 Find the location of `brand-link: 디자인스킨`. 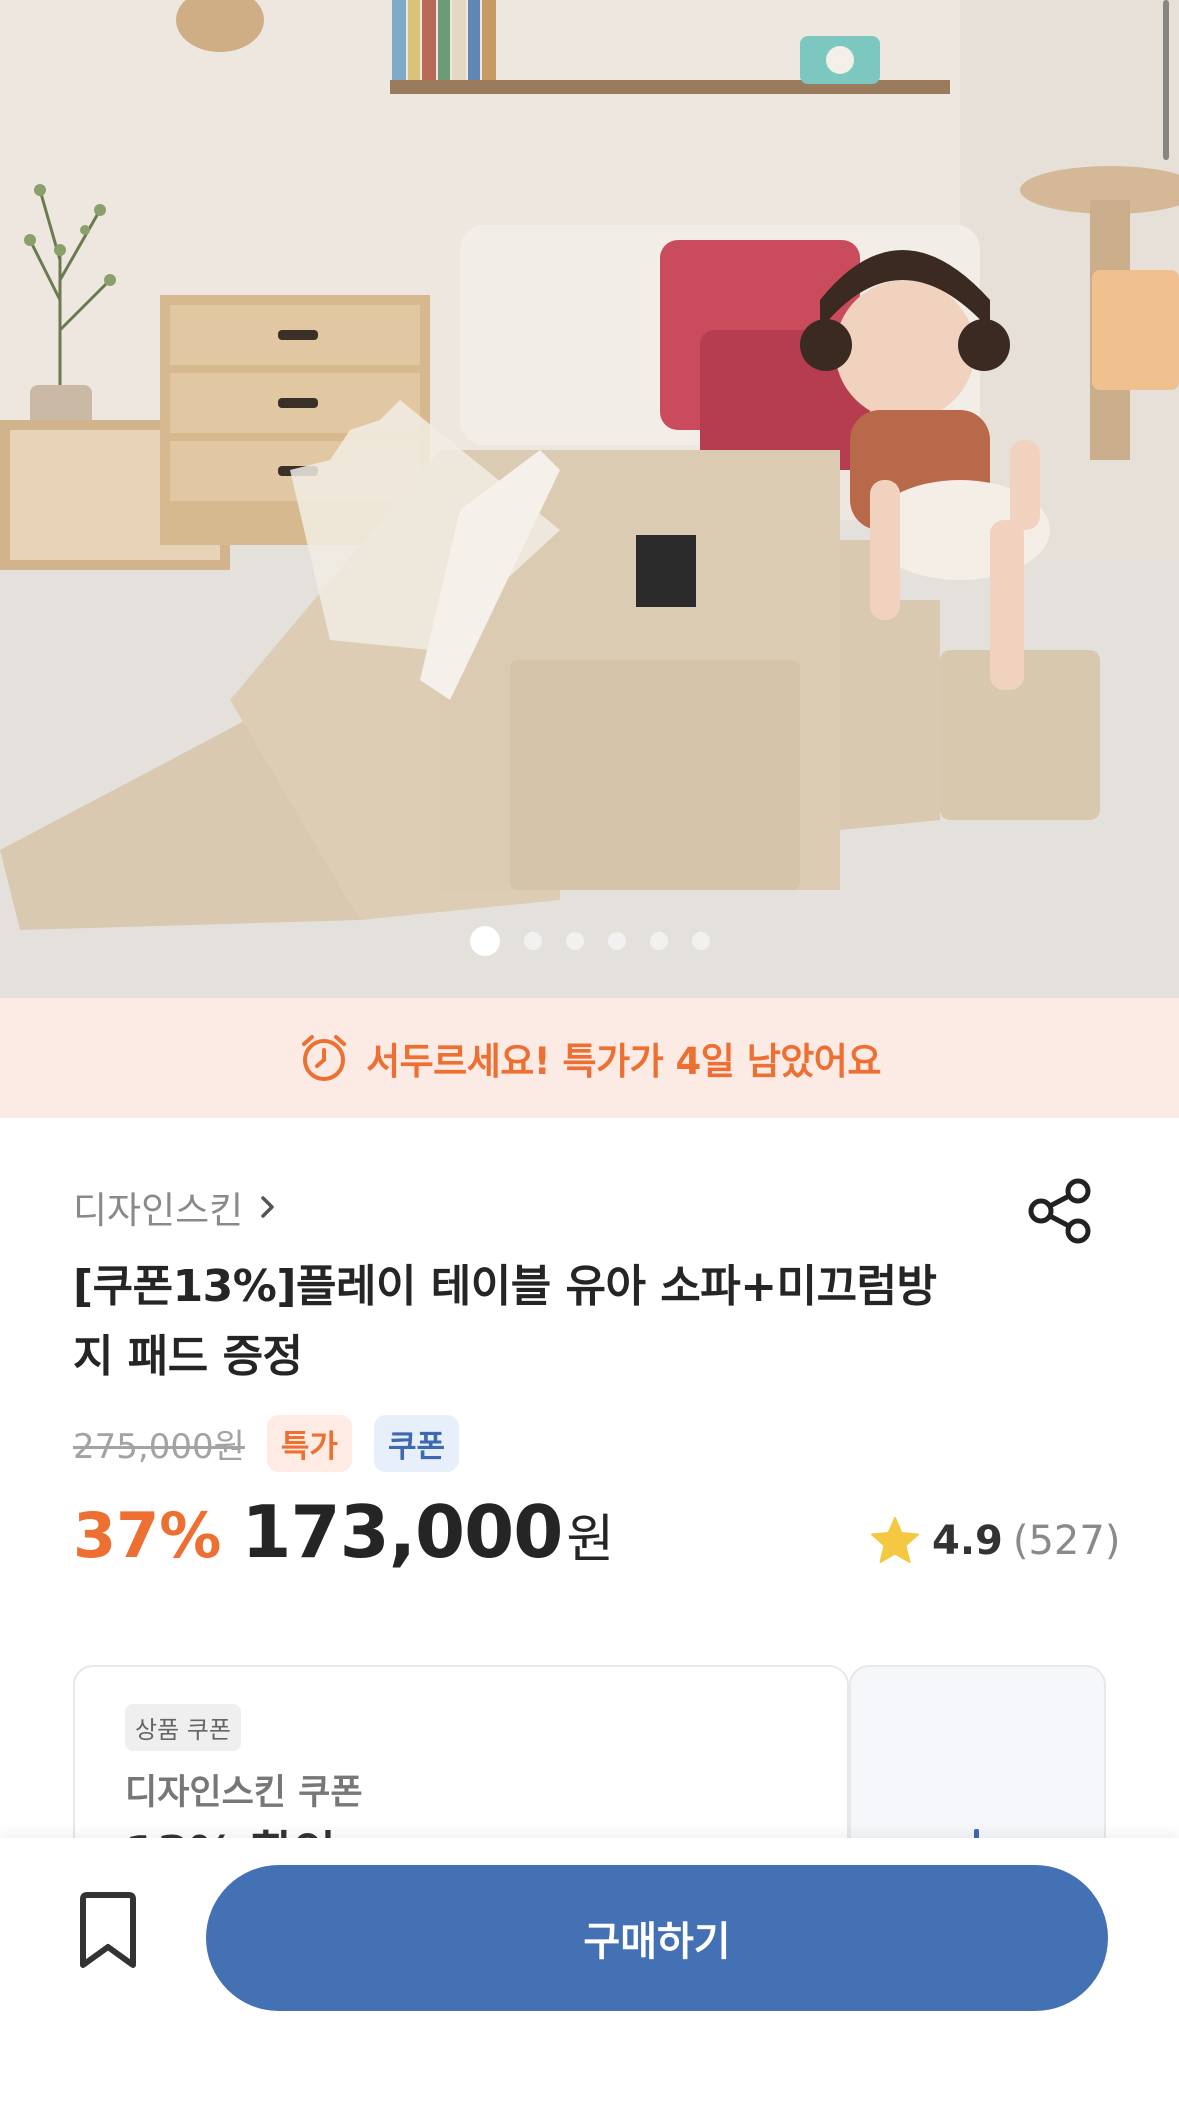

brand-link: 디자인스킨 is located at coordinates (176, 1207).